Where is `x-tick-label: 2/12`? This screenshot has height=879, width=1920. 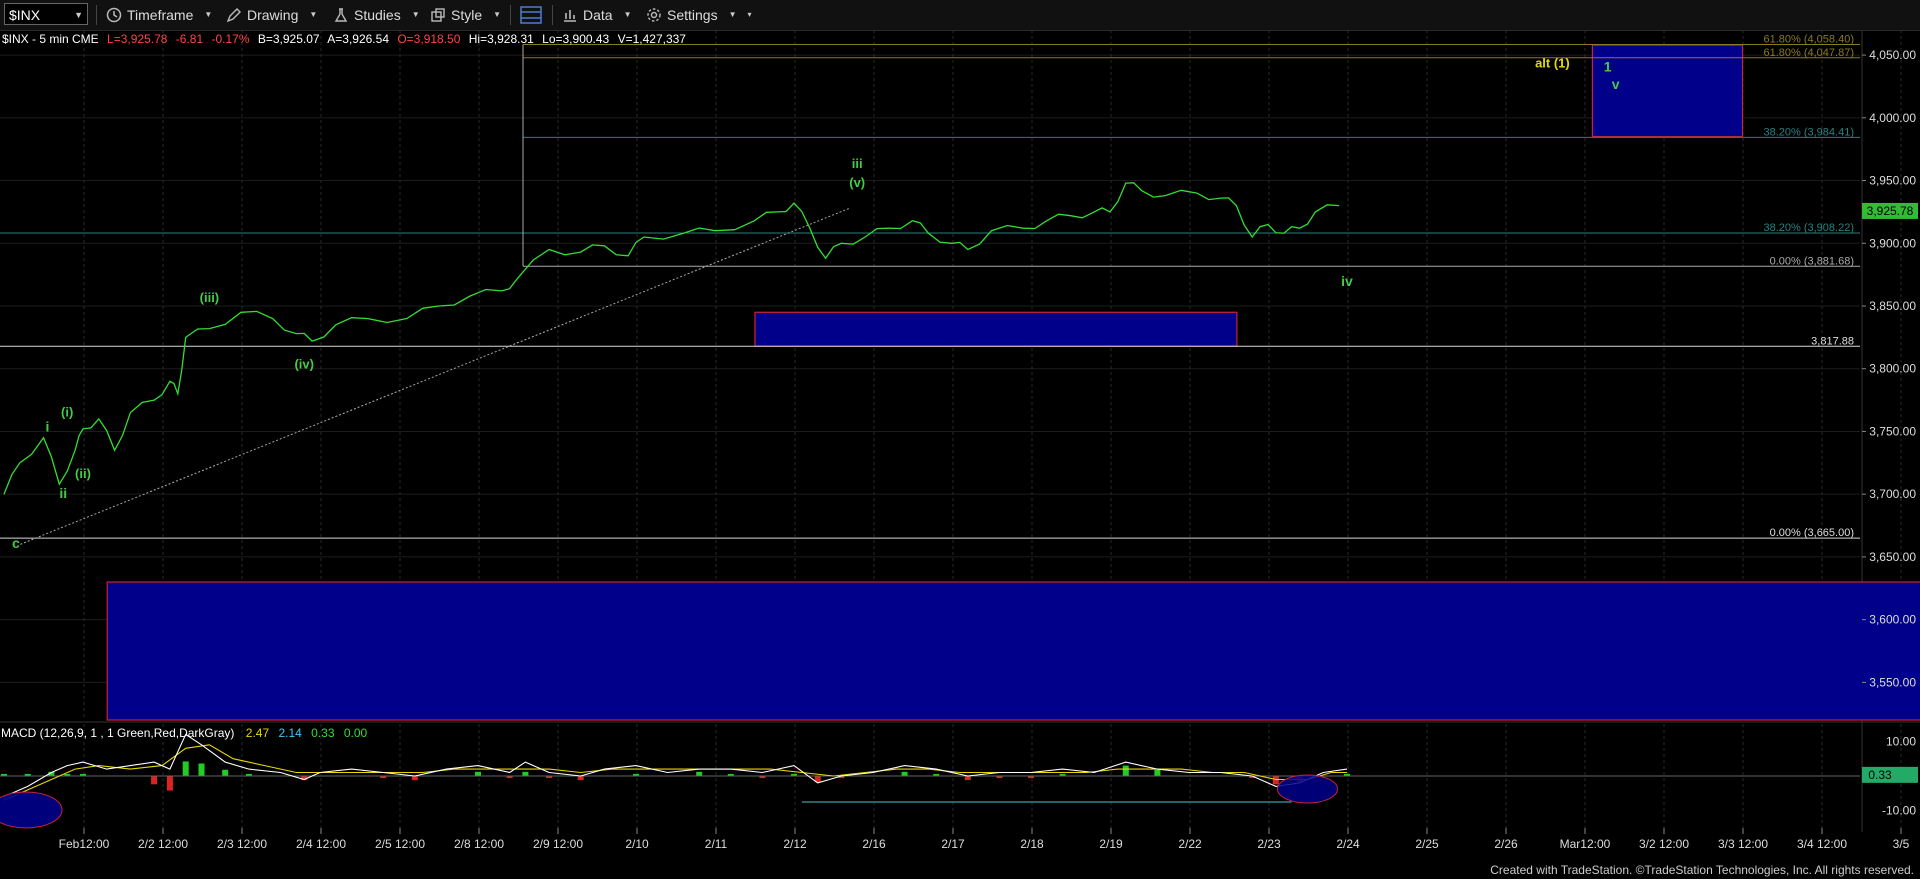
x-tick-label: 2/12 is located at coordinates (795, 844).